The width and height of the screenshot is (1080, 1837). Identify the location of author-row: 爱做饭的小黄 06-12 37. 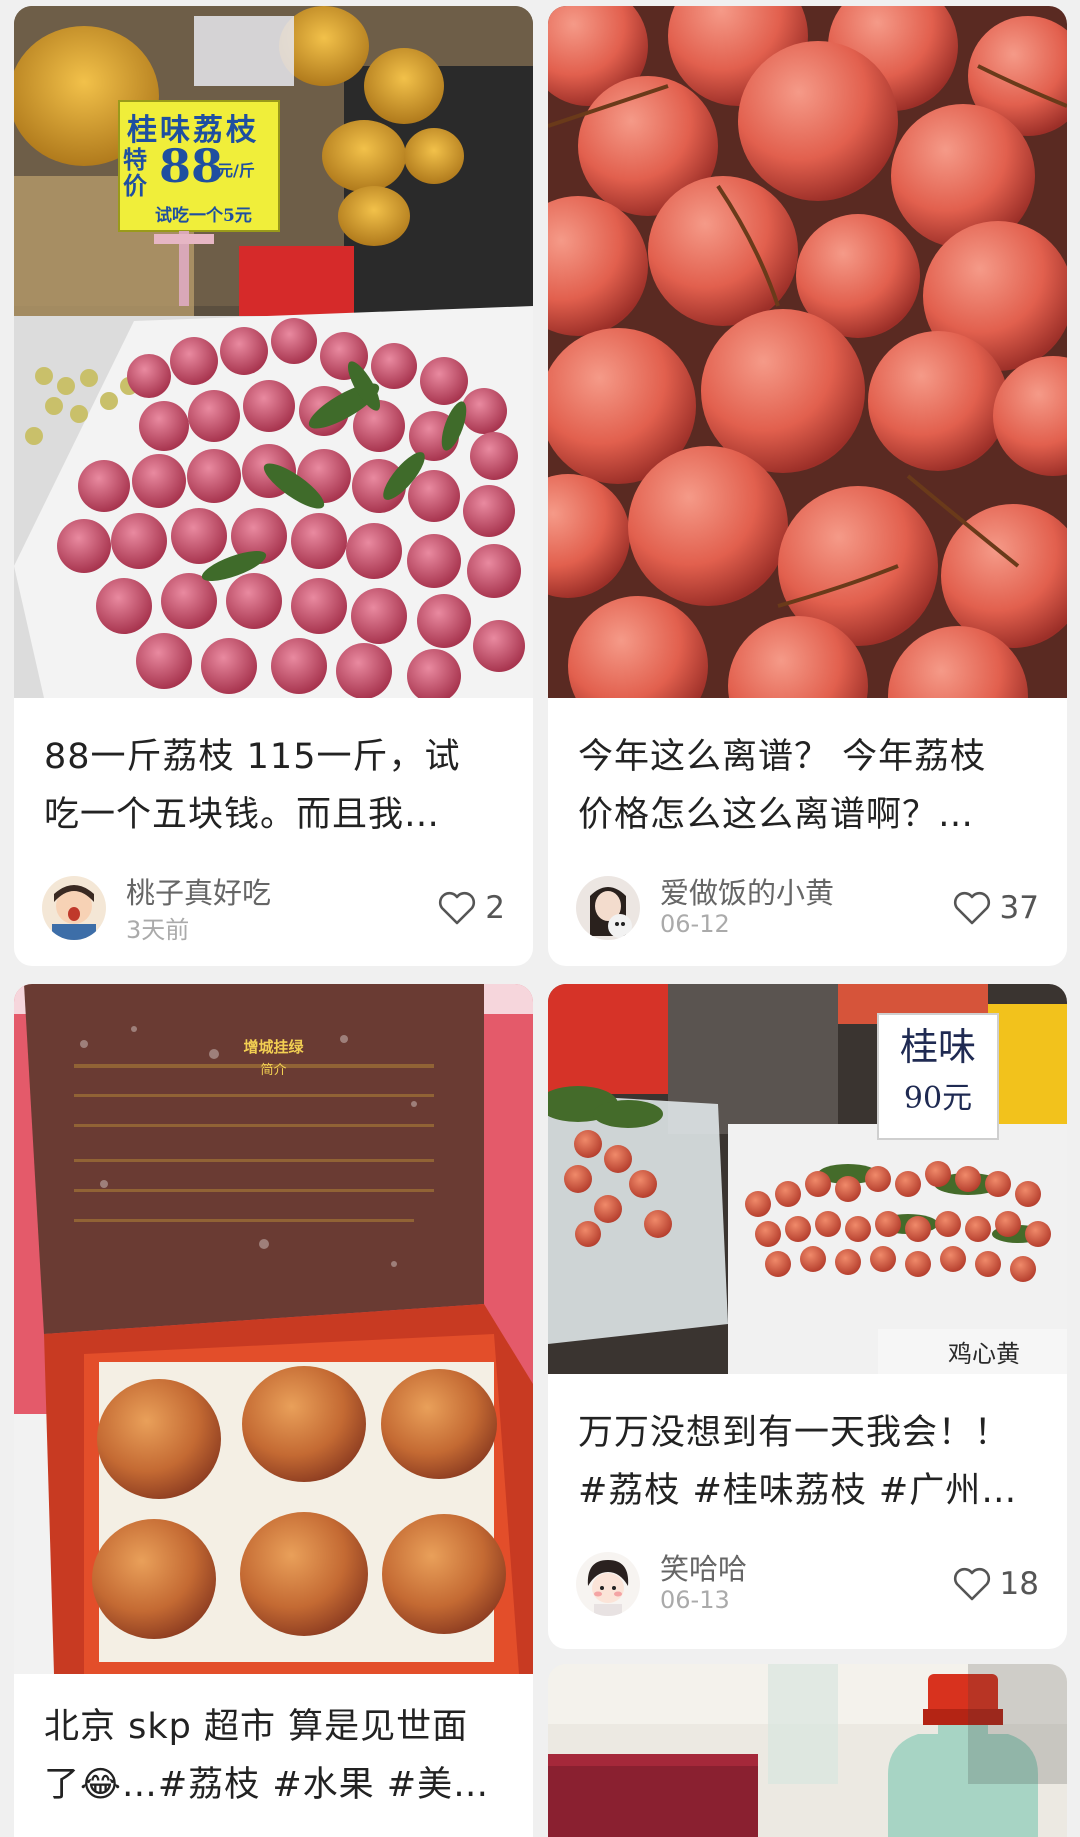
(807, 908).